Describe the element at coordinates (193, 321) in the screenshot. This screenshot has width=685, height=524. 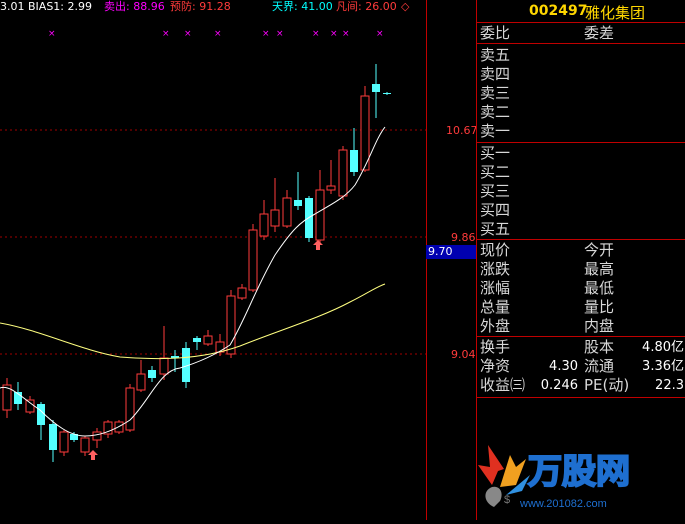
I see `ma-long-line` at that location.